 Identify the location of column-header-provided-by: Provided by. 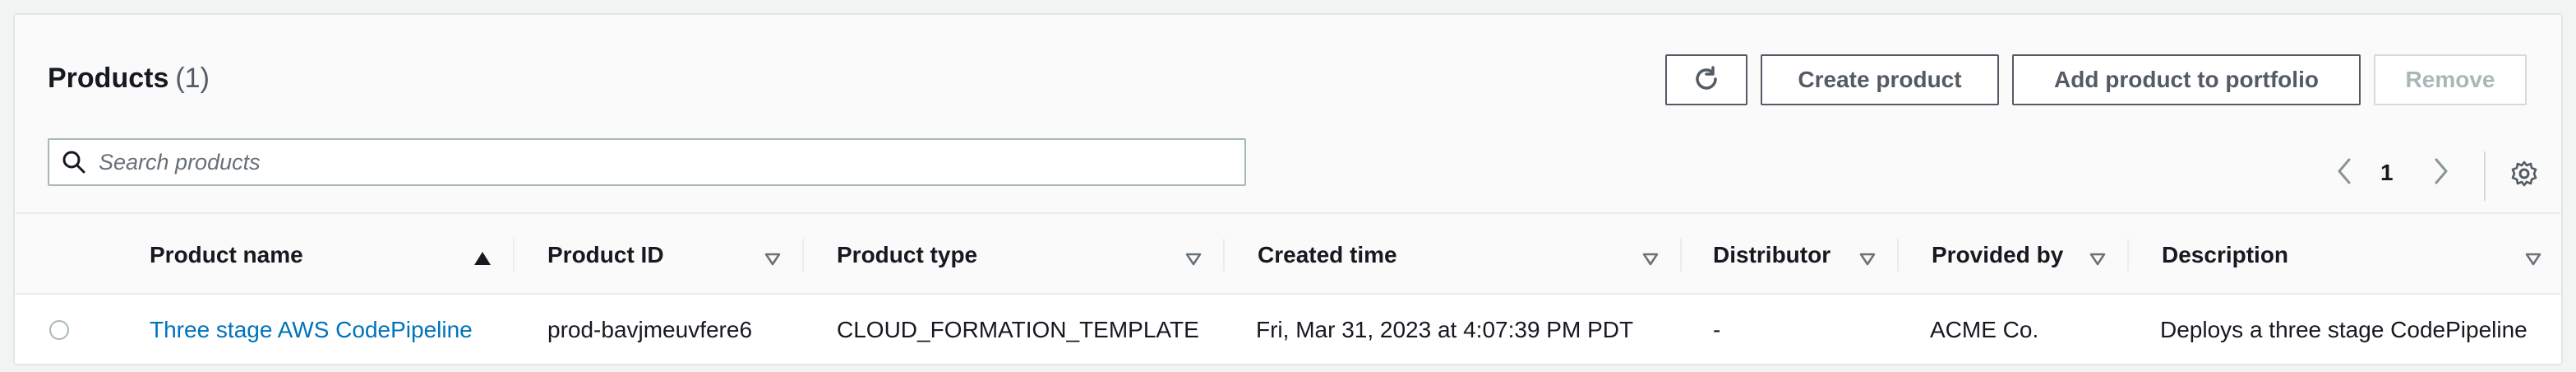
(2031, 255).